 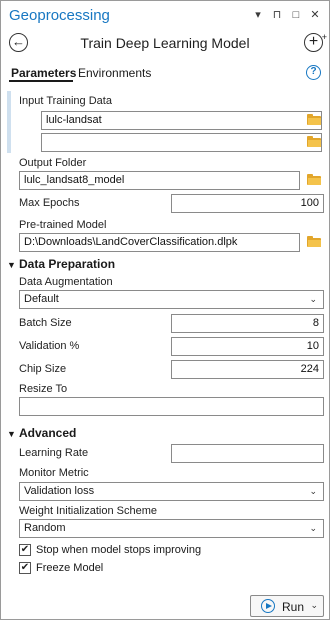 I want to click on stop-improving-label: Stop when model stops improving, so click(x=119, y=550).